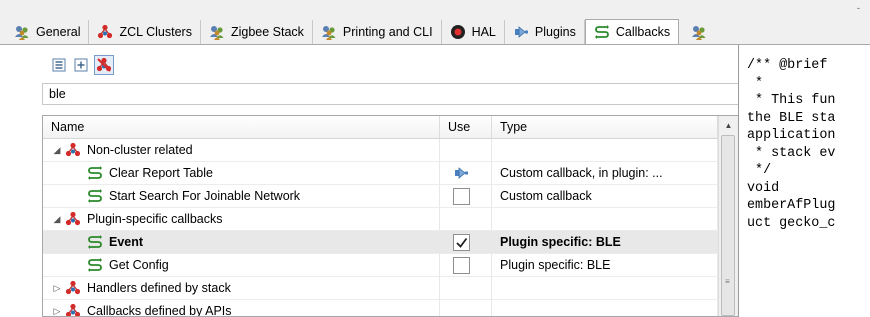 The width and height of the screenshot is (870, 317). I want to click on filter-input: ble, so click(390, 94).